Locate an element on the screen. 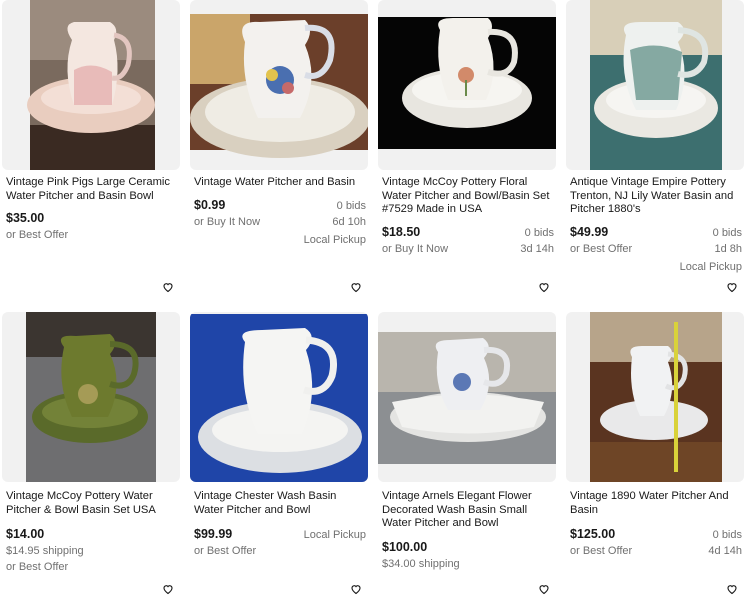 The height and width of the screenshot is (607, 750). time-left: 4d 14h is located at coordinates (725, 551).